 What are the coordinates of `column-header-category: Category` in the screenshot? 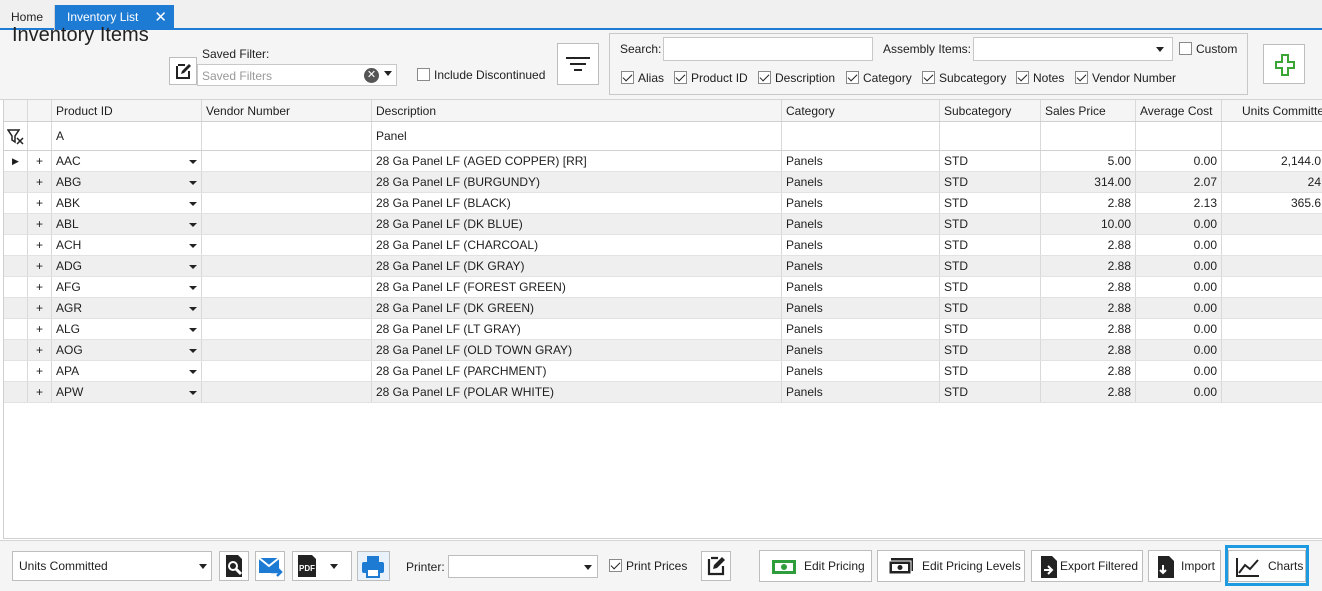 It's located at (861, 110).